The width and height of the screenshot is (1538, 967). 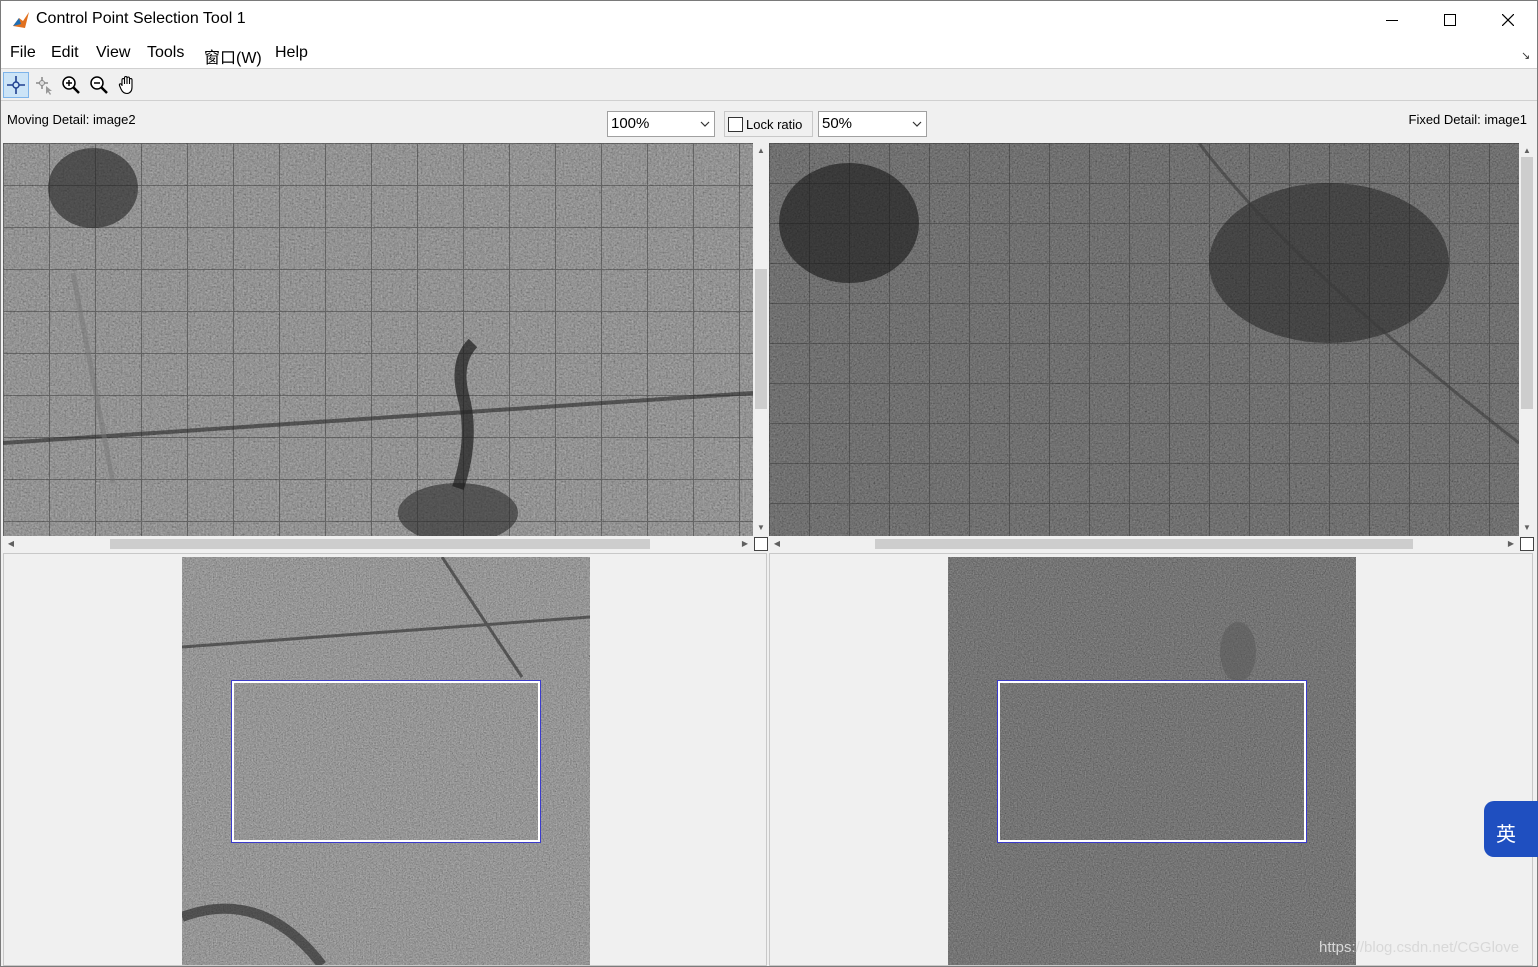 I want to click on zoom-out-tool-button, so click(x=99, y=85).